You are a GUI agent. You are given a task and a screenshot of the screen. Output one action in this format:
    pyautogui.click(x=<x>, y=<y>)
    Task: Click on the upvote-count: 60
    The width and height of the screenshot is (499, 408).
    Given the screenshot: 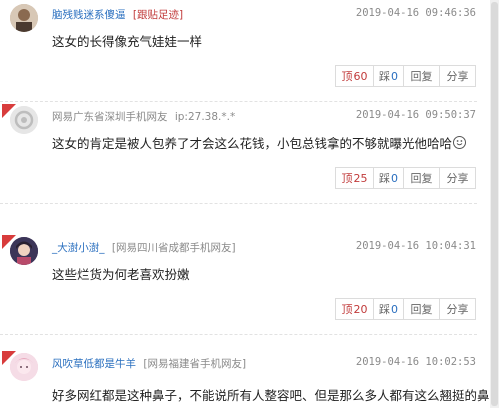 What is the action you would take?
    pyautogui.click(x=360, y=76)
    